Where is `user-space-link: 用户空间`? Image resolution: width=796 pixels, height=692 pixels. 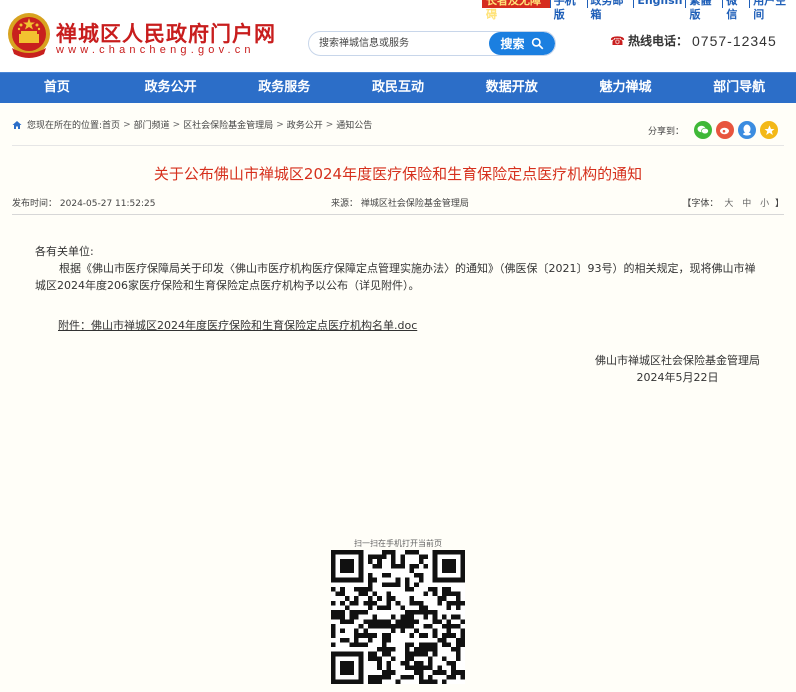
user-space-link: 用户空间 is located at coordinates (772, 10).